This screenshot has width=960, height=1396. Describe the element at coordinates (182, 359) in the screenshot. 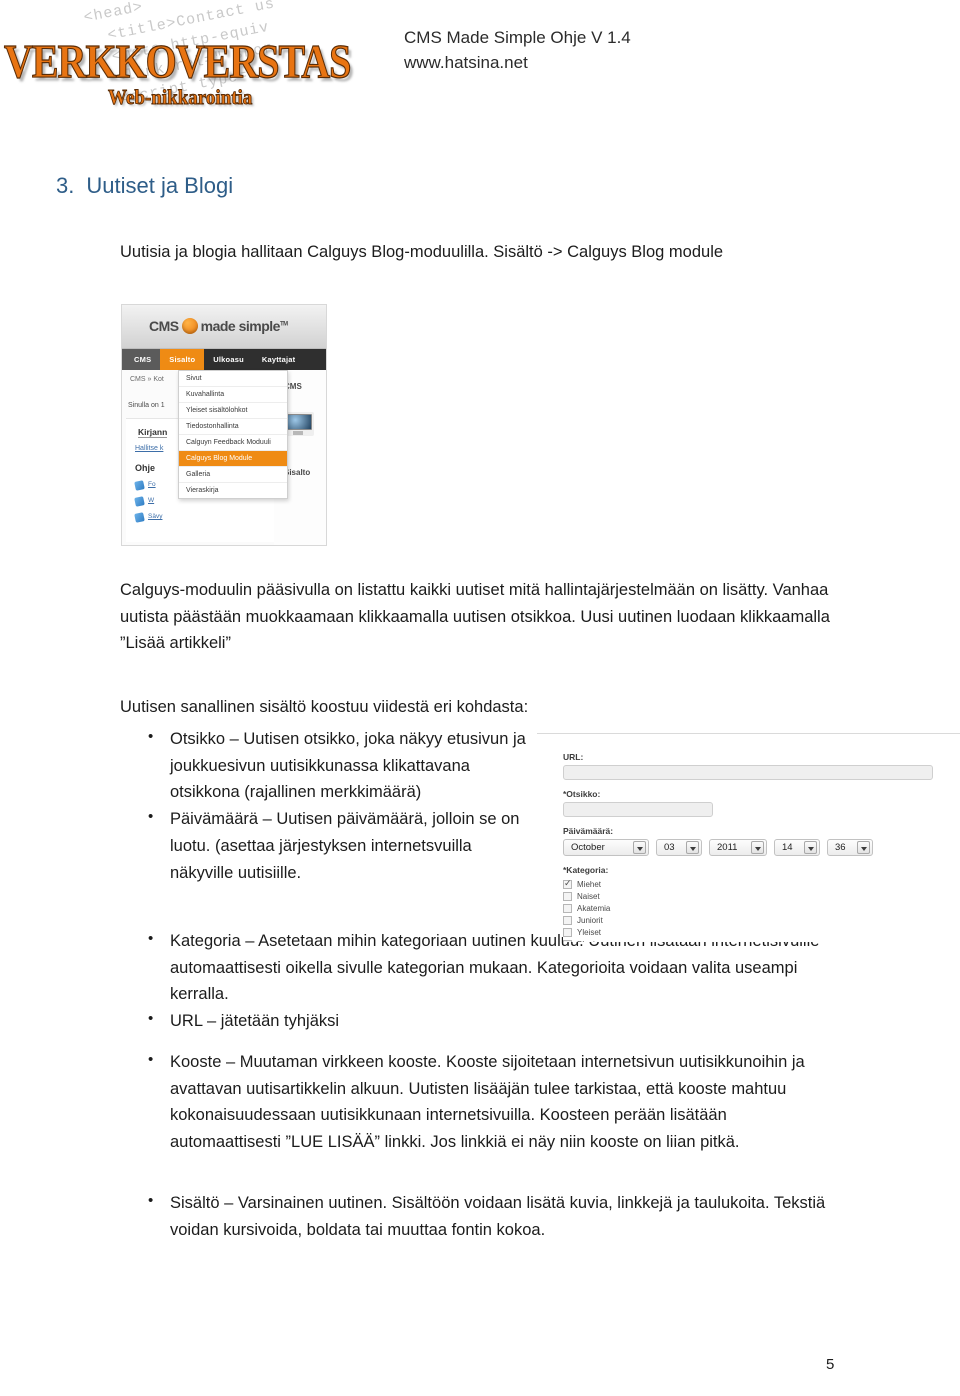

I see `cms-nav-tab-sisalto: Sisalto` at that location.